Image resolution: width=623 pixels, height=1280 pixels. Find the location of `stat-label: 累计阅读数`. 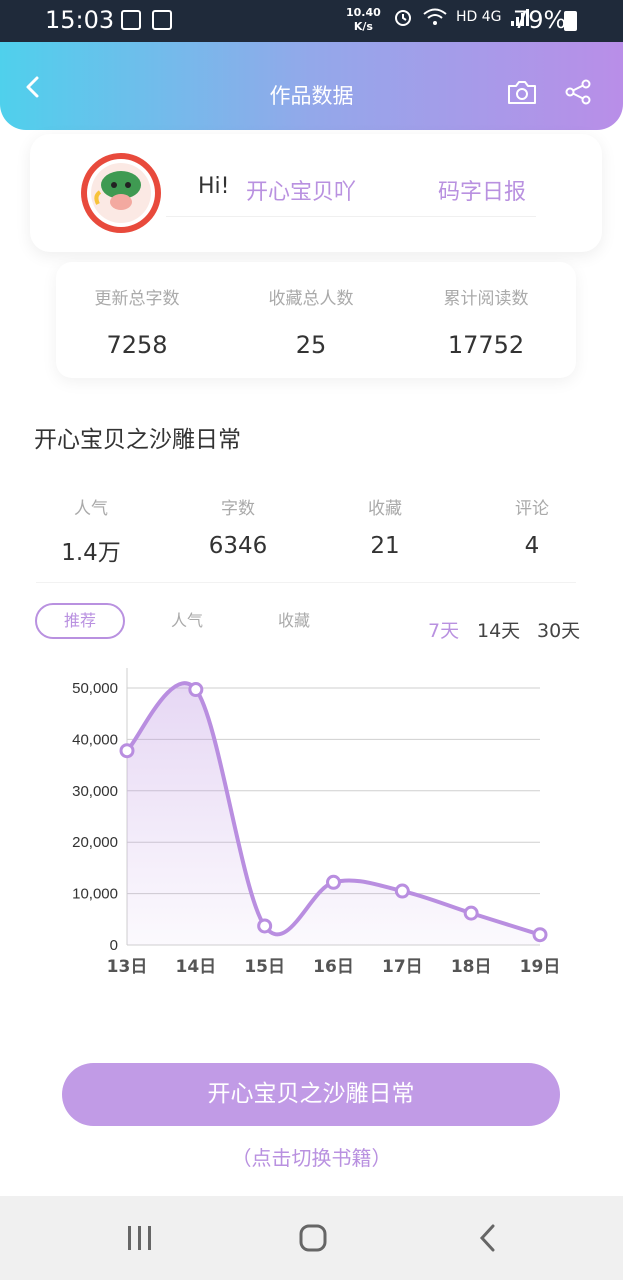

stat-label: 累计阅读数 is located at coordinates (486, 299).